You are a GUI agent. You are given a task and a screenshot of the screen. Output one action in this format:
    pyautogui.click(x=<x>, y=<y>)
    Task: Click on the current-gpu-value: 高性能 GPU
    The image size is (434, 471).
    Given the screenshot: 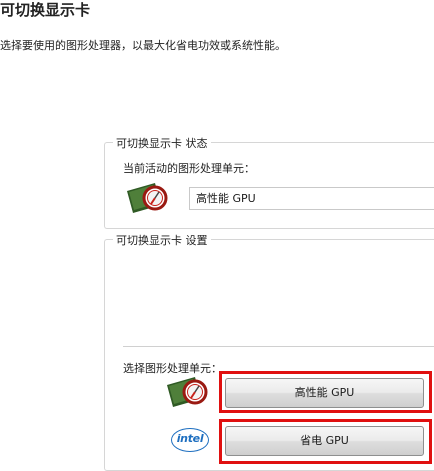 What is the action you would take?
    pyautogui.click(x=311, y=198)
    